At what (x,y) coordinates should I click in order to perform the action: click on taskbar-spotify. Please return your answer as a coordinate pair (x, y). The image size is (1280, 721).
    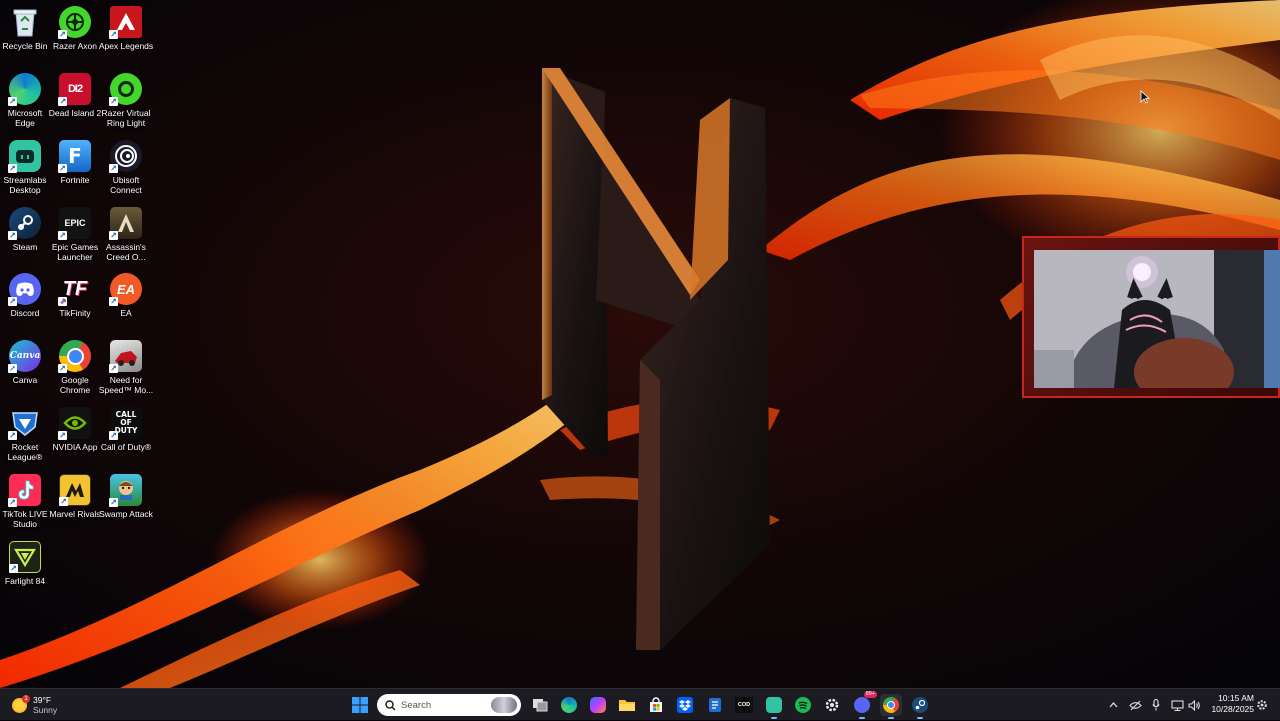
    Looking at the image, I should click on (803, 705).